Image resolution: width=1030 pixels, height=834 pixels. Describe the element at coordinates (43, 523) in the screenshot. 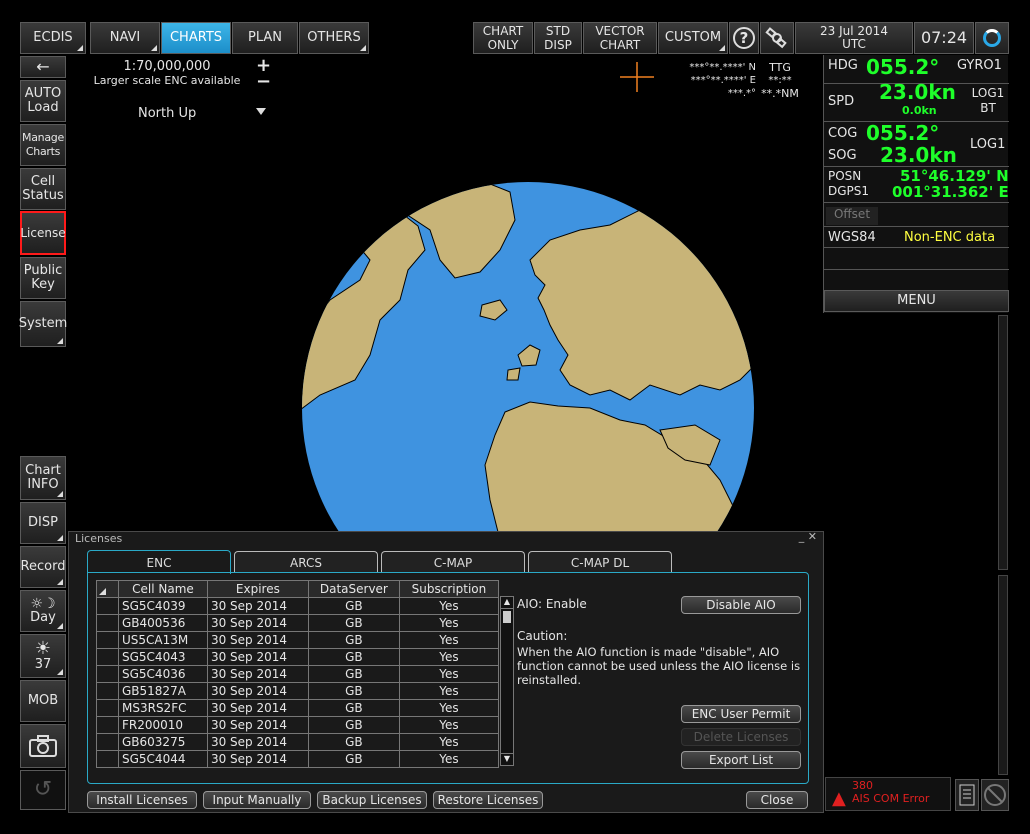

I see `disp-button: DISP` at that location.